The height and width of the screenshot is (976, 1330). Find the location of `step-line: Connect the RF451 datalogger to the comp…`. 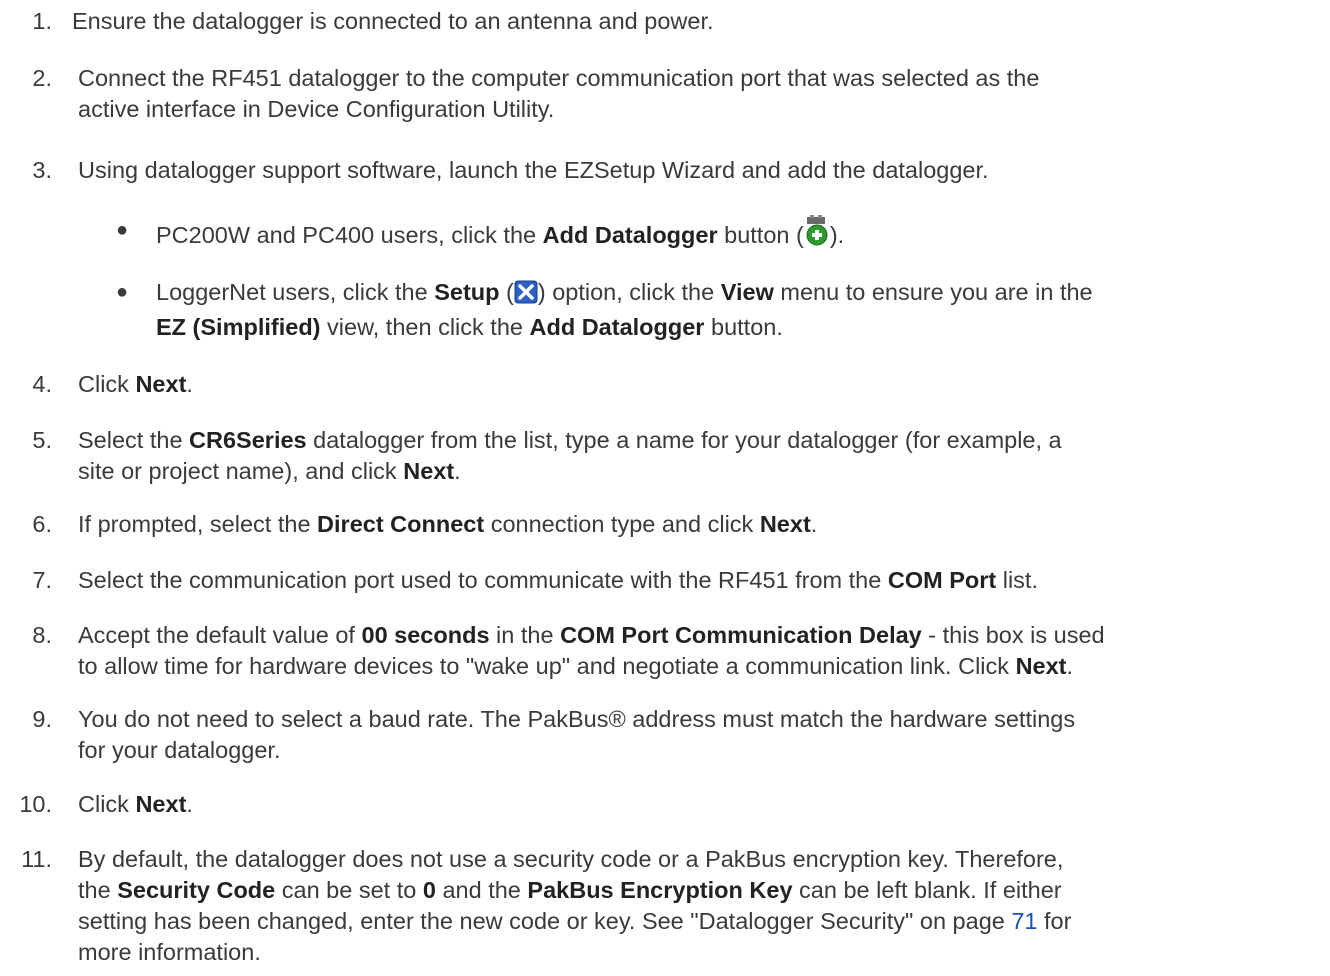

step-line: Connect the RF451 datalogger to the comp… is located at coordinates (559, 78).